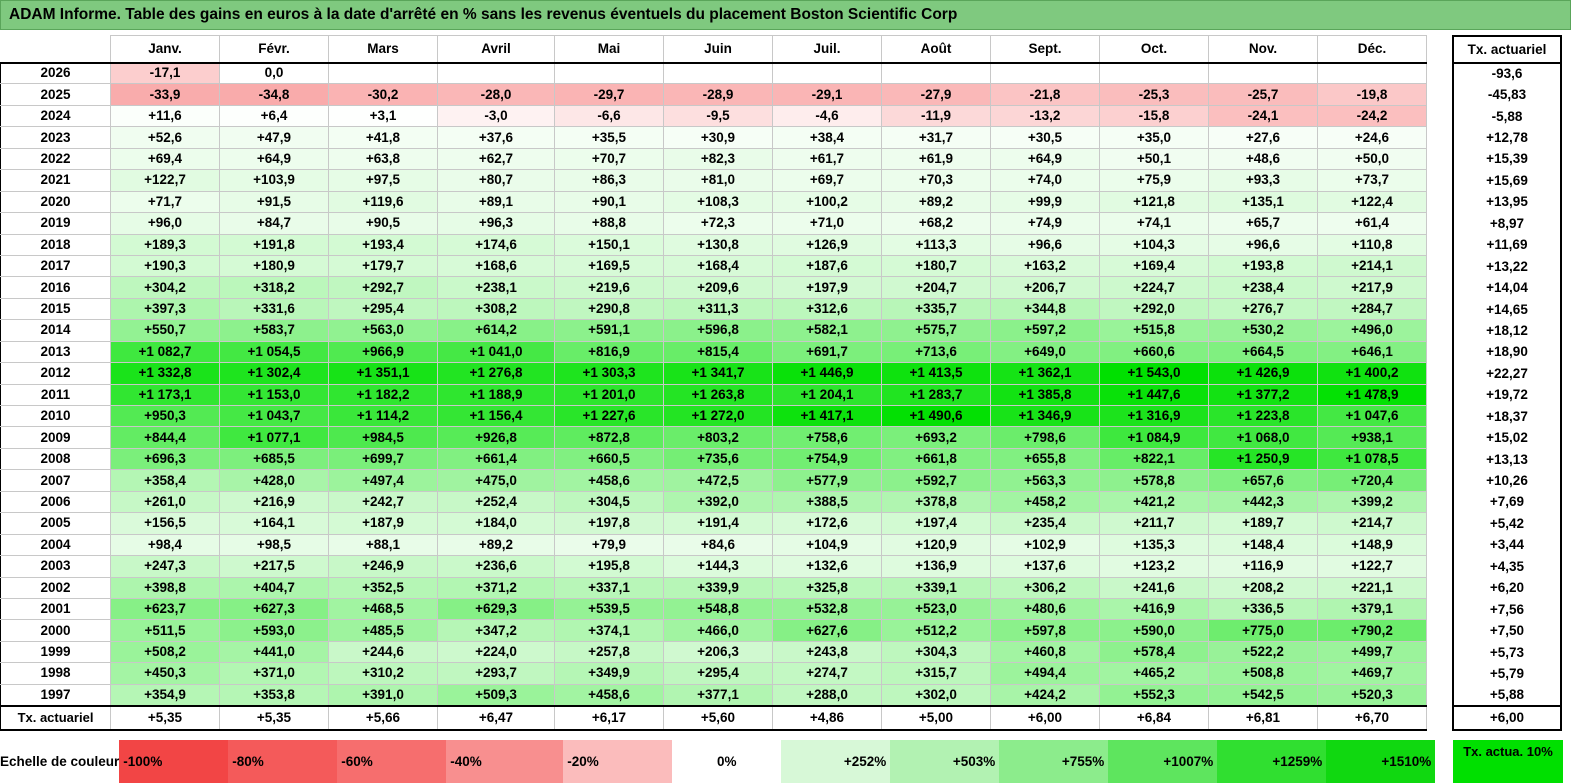 This screenshot has height=783, width=1571. What do you see at coordinates (1045, 523) in the screenshot?
I see `gain-cell: +235,4` at bounding box center [1045, 523].